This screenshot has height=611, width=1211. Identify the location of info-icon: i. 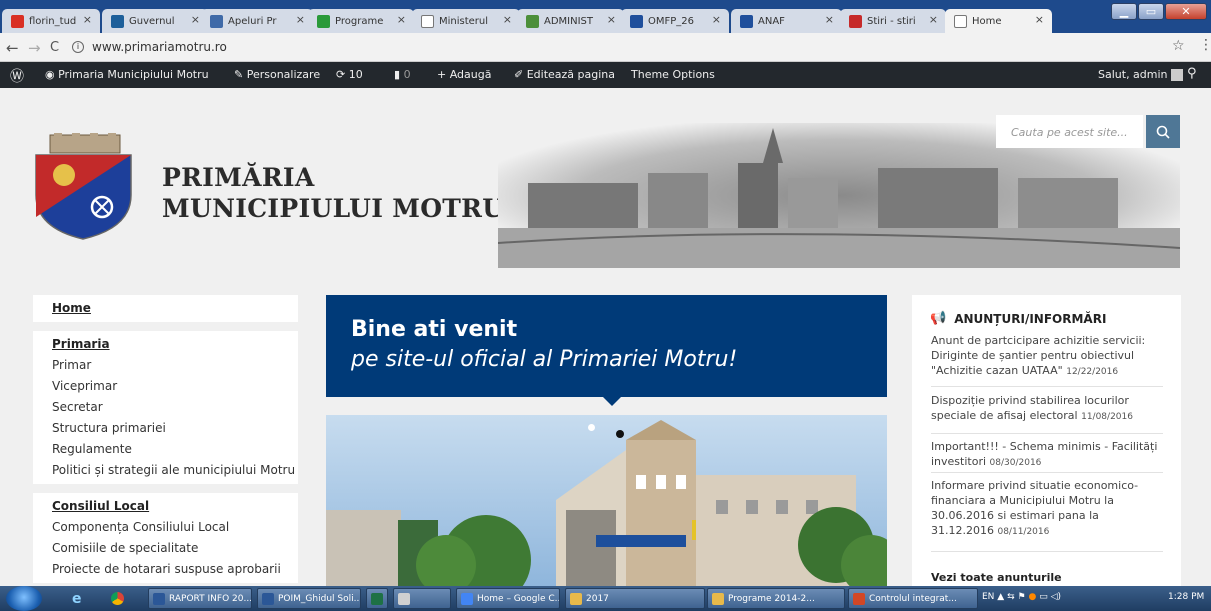
(78, 47).